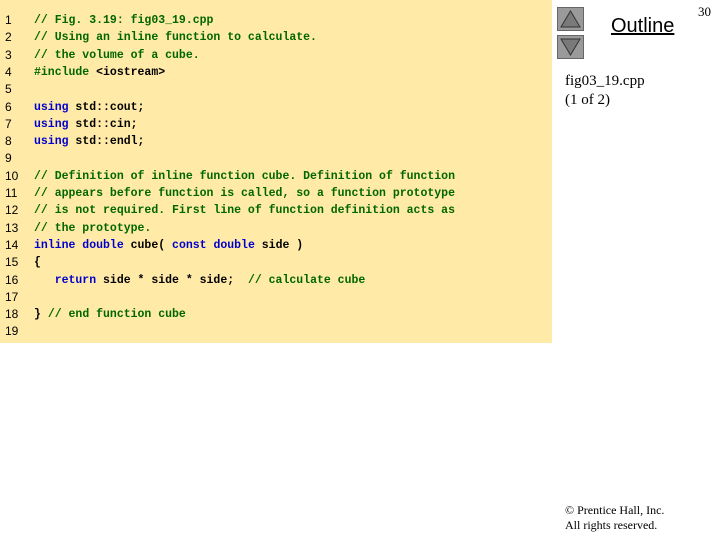  Describe the element at coordinates (110, 142) in the screenshot. I see `code-plain: std::endl;` at that location.